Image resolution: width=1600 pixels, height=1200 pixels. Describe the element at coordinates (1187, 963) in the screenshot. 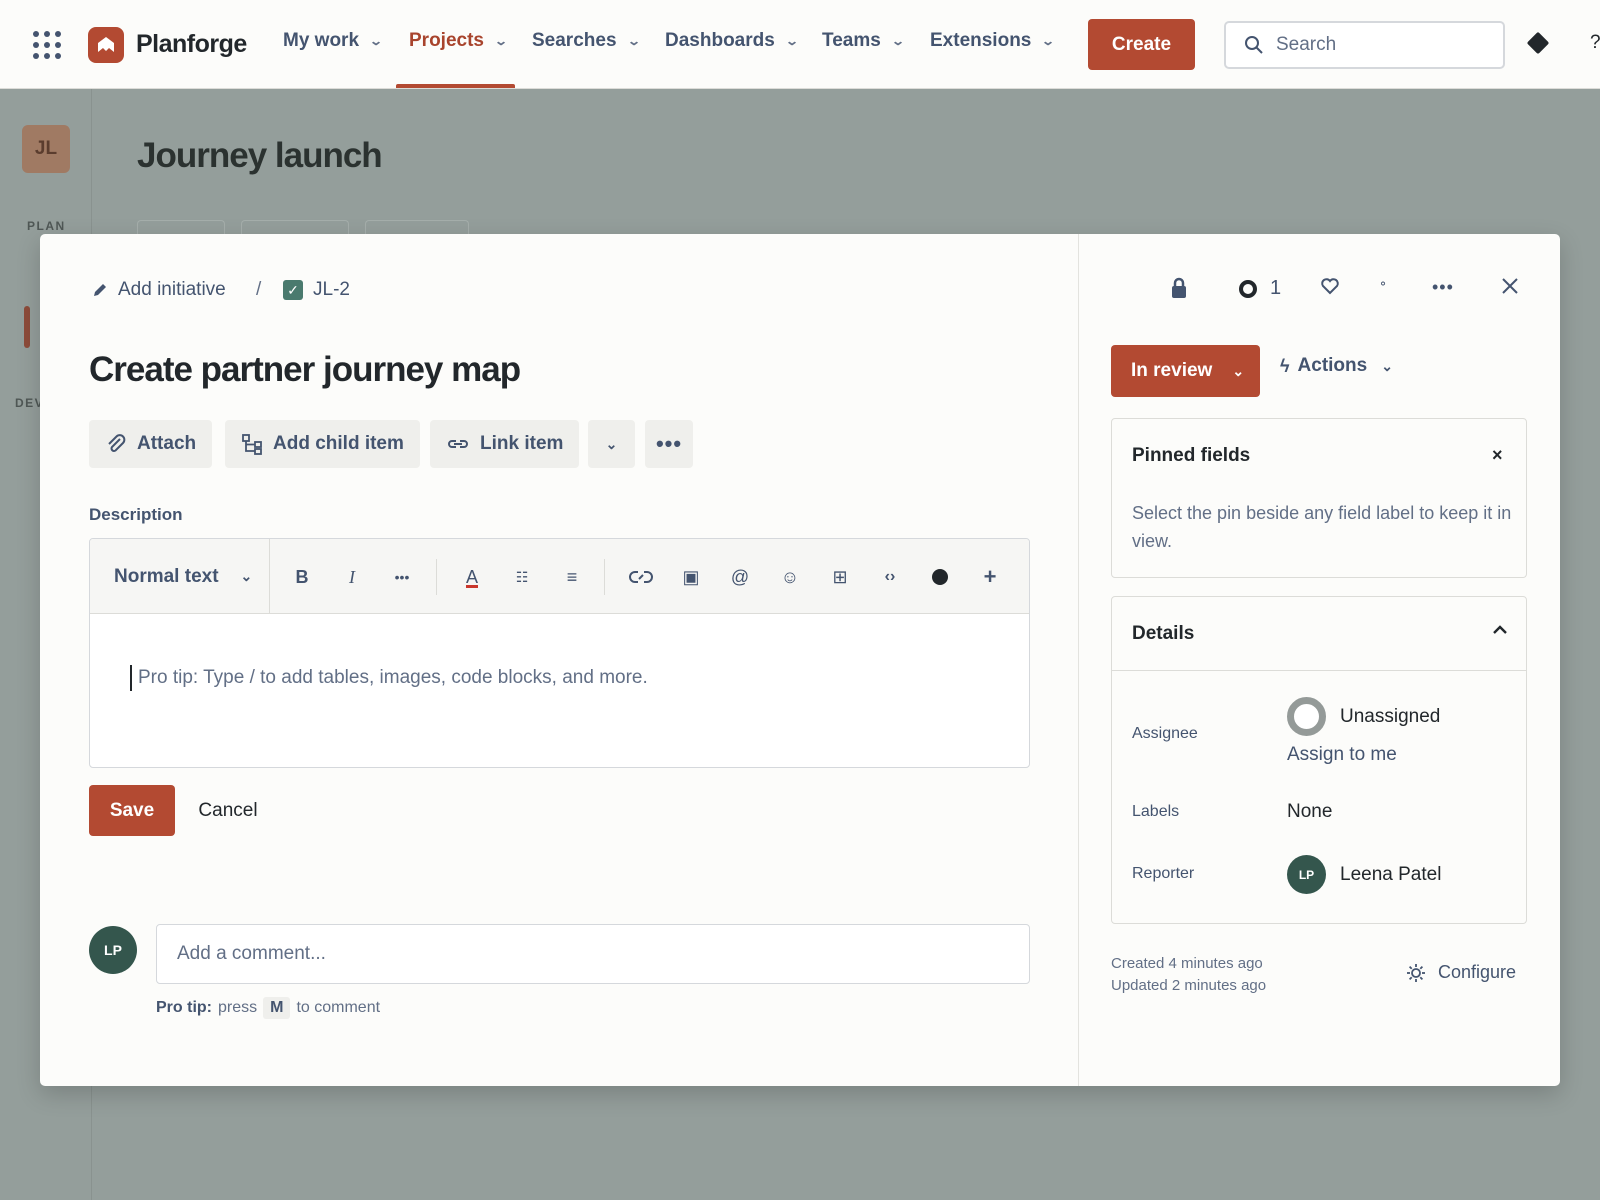

I see `created-timestamp: Created 4 minutes ago` at that location.